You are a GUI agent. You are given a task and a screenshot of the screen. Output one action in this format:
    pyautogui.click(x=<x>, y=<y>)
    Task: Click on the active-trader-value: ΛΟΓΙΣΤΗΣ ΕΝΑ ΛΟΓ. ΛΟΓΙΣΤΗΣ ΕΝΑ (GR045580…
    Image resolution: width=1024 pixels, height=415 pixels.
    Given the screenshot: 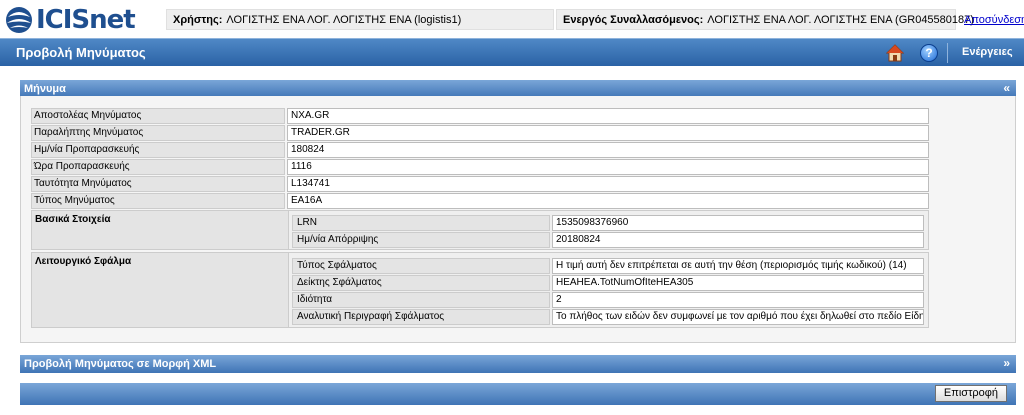 What is the action you would take?
    pyautogui.click(x=840, y=19)
    